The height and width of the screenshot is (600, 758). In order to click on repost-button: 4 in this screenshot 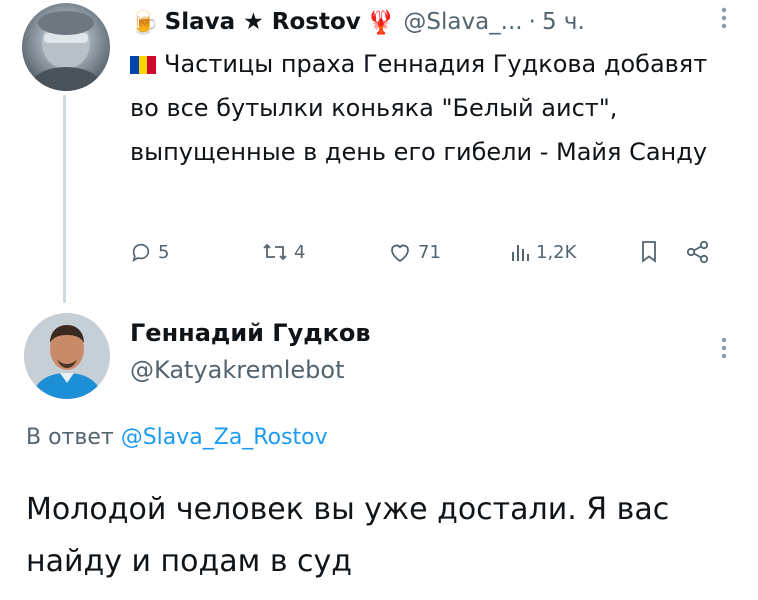, I will do `click(283, 252)`.